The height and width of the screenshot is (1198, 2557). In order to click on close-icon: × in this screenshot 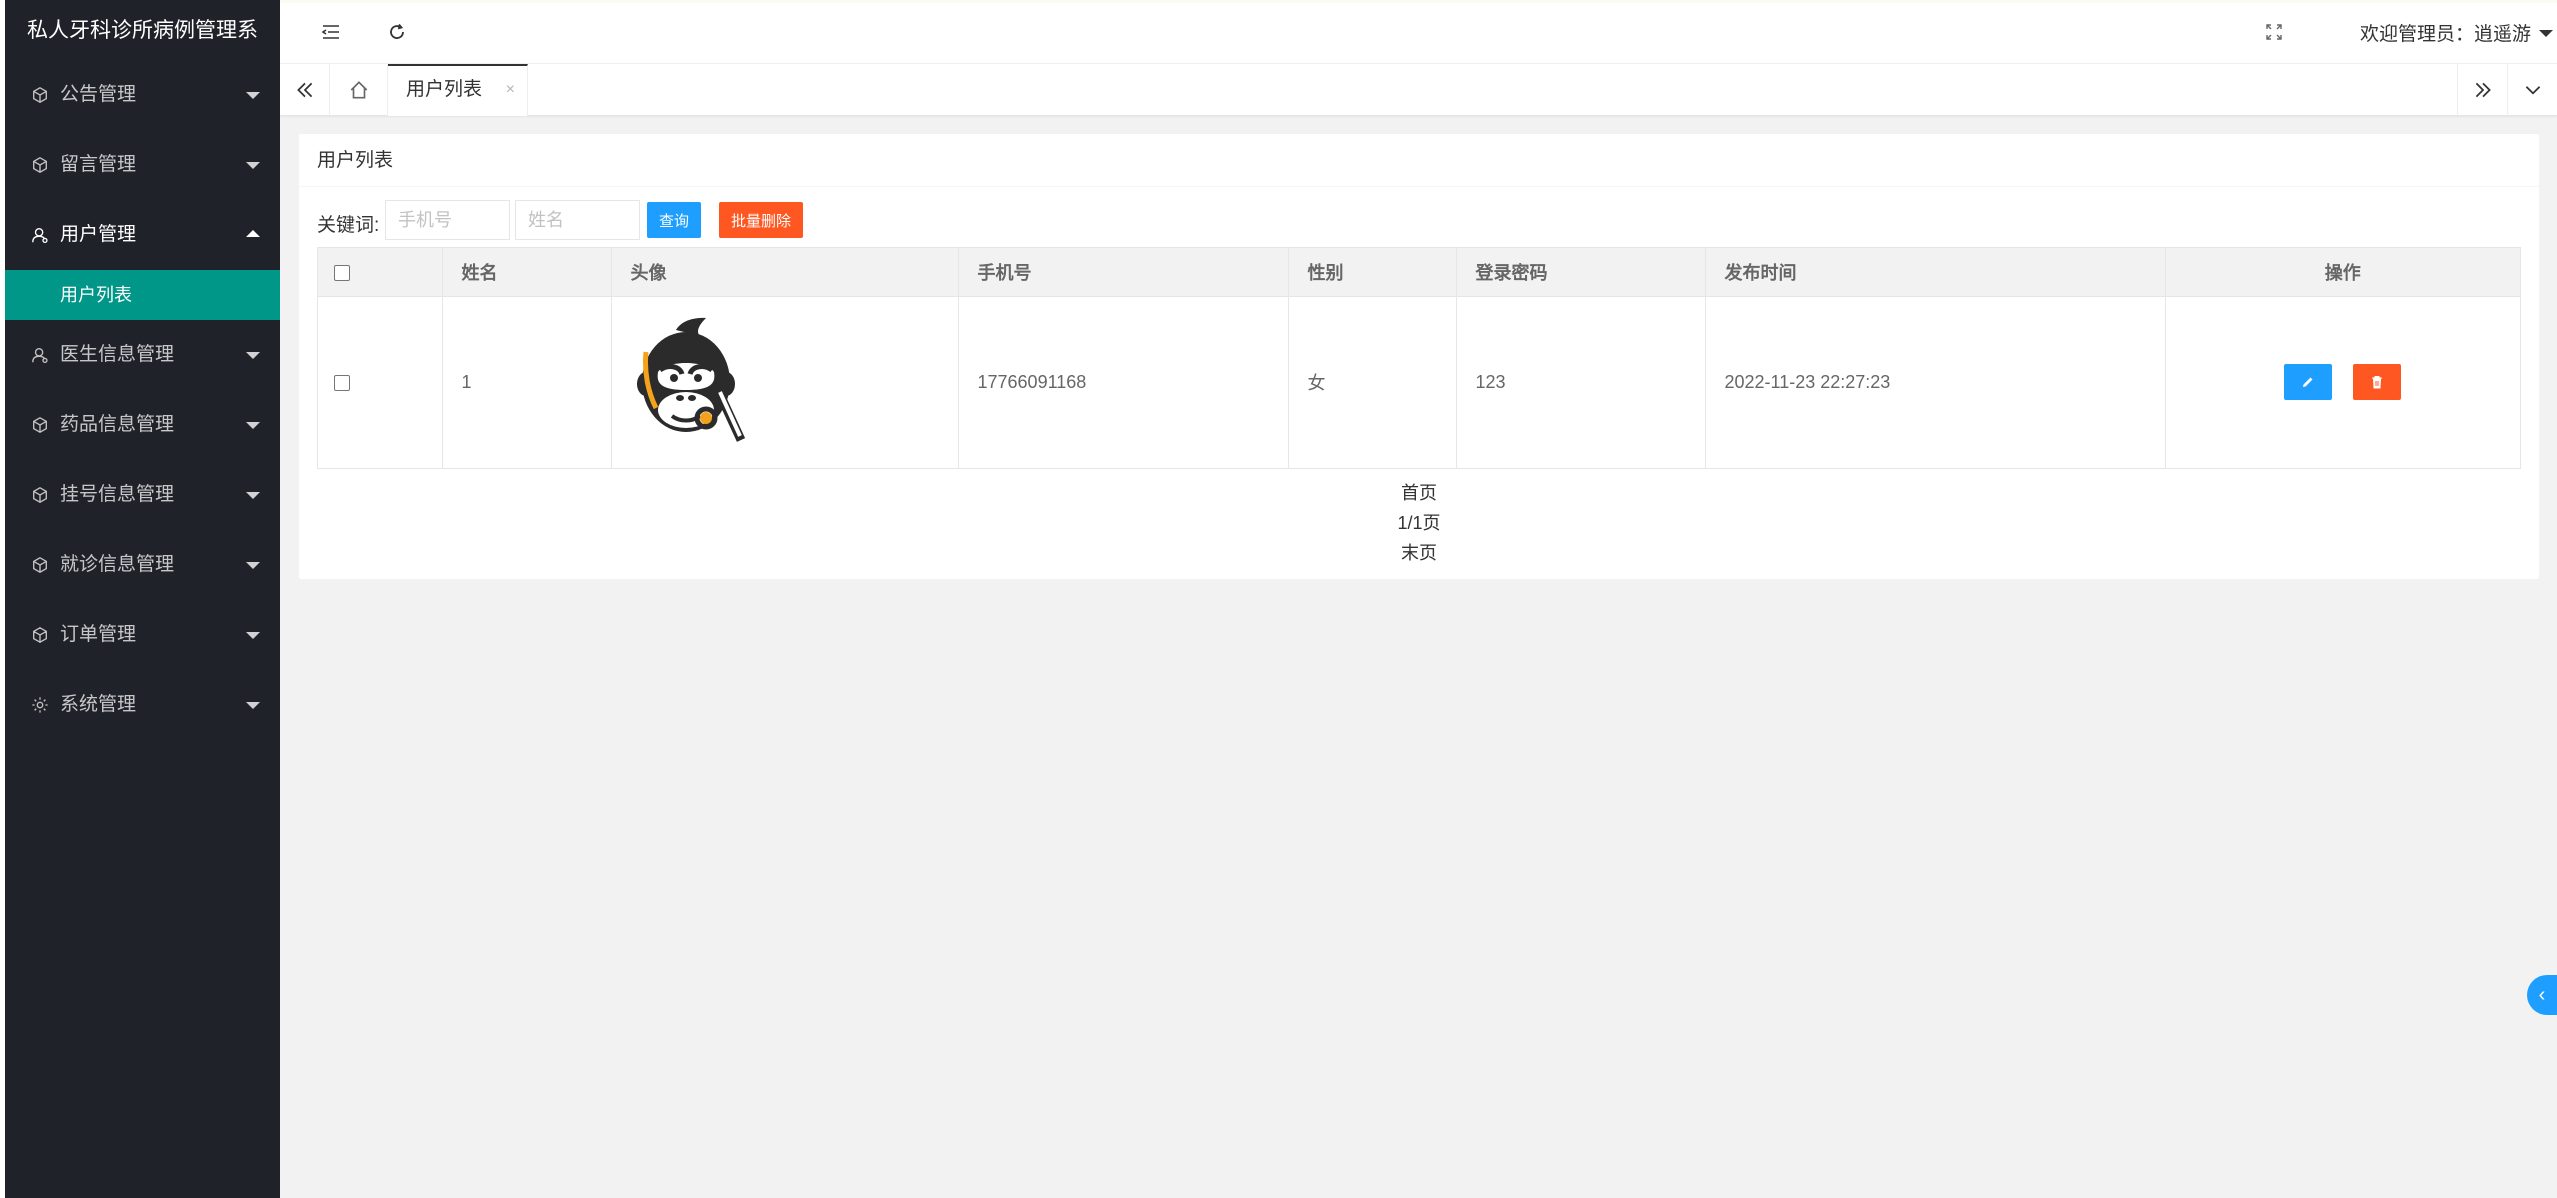, I will do `click(510, 90)`.